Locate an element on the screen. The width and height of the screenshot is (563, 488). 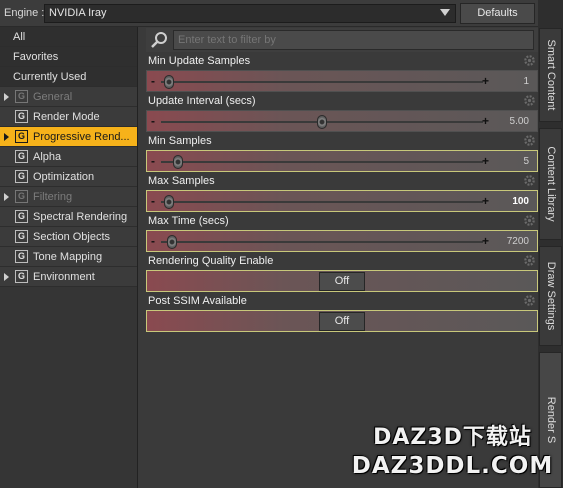
tab-draw-settings: Draw Settings is located at coordinates (550, 296).